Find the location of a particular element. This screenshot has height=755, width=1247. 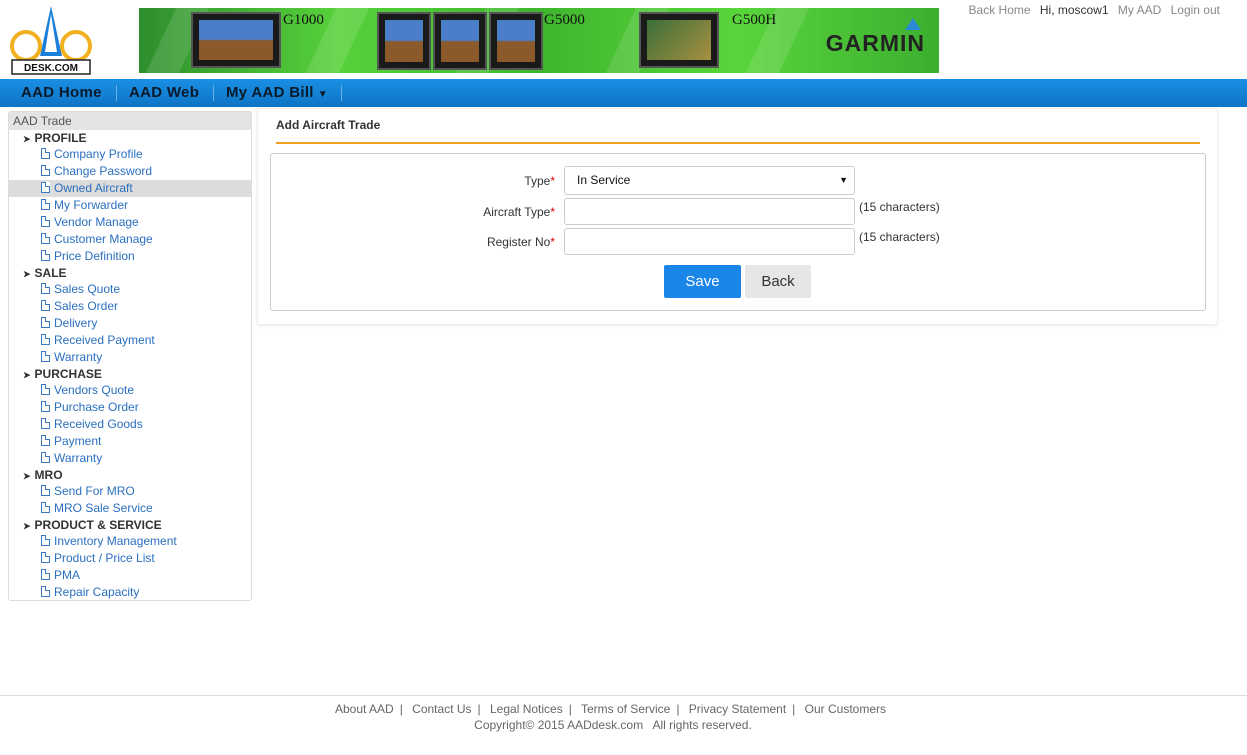

dropdown-arrow-icon: ▼ is located at coordinates (843, 180).